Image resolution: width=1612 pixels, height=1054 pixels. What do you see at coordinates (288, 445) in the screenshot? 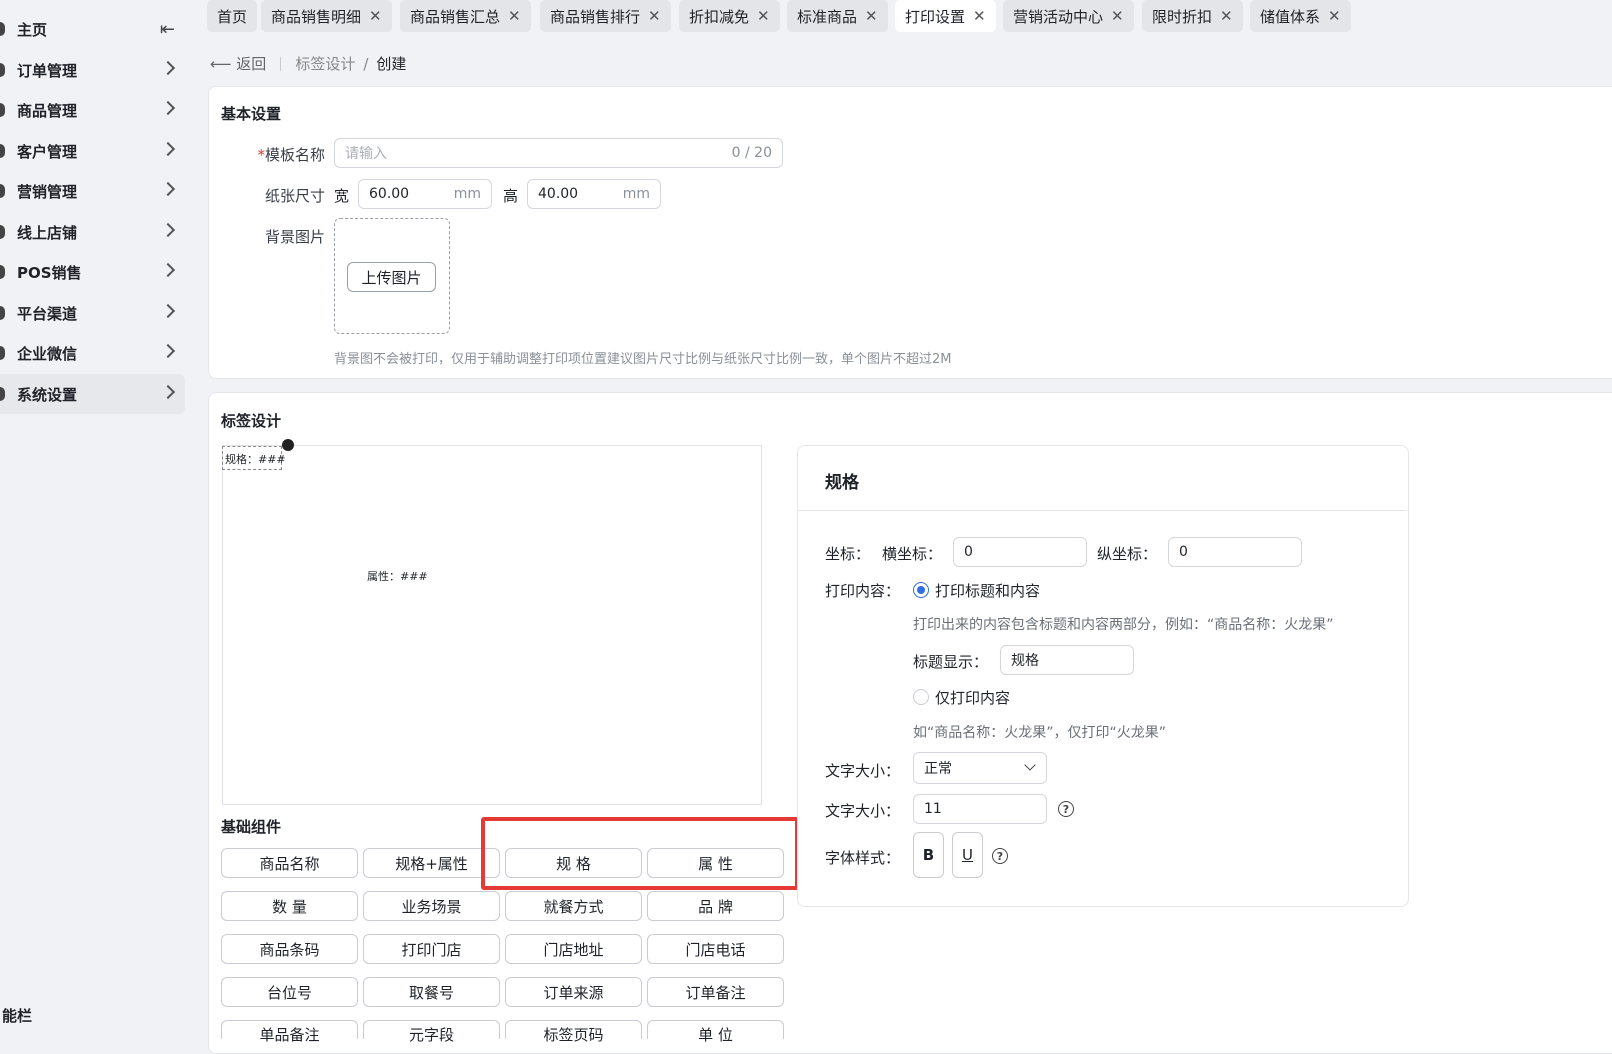
I see `delete-element-icon` at bounding box center [288, 445].